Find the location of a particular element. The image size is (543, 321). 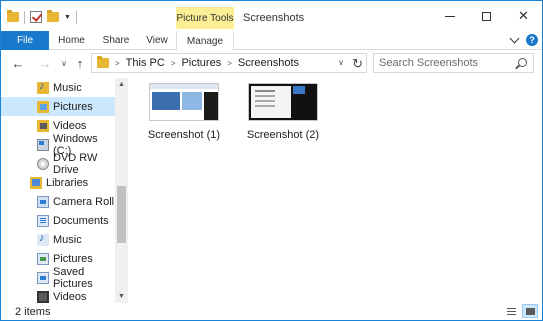

breadcrumb-this-pc: This PC is located at coordinates (145, 63).